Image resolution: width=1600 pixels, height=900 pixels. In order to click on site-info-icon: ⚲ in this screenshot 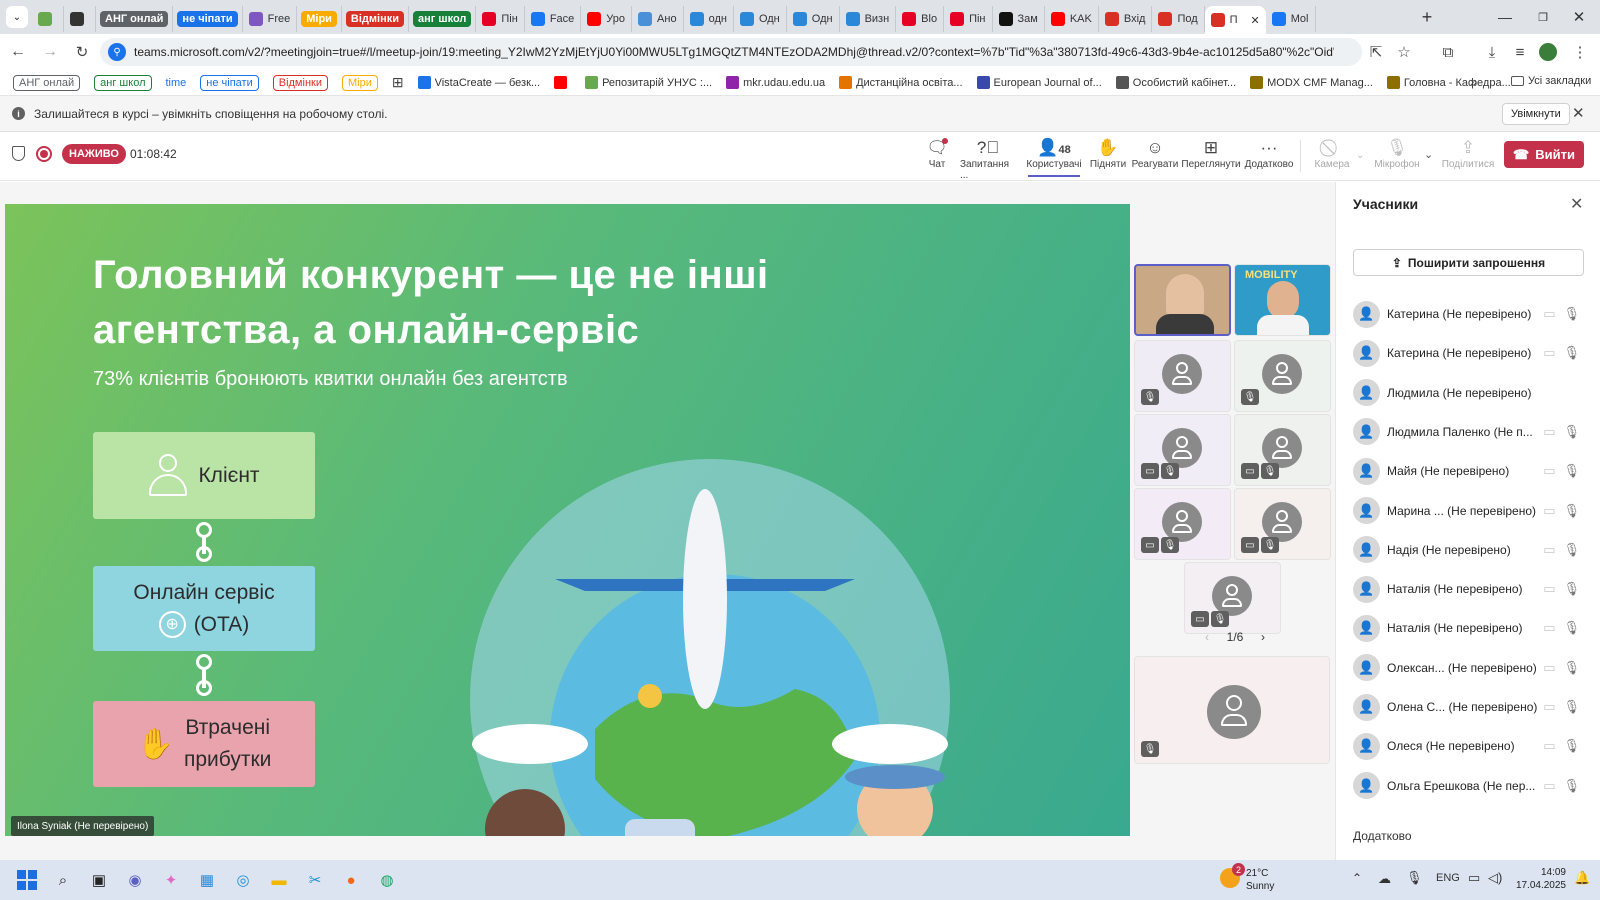, I will do `click(117, 52)`.